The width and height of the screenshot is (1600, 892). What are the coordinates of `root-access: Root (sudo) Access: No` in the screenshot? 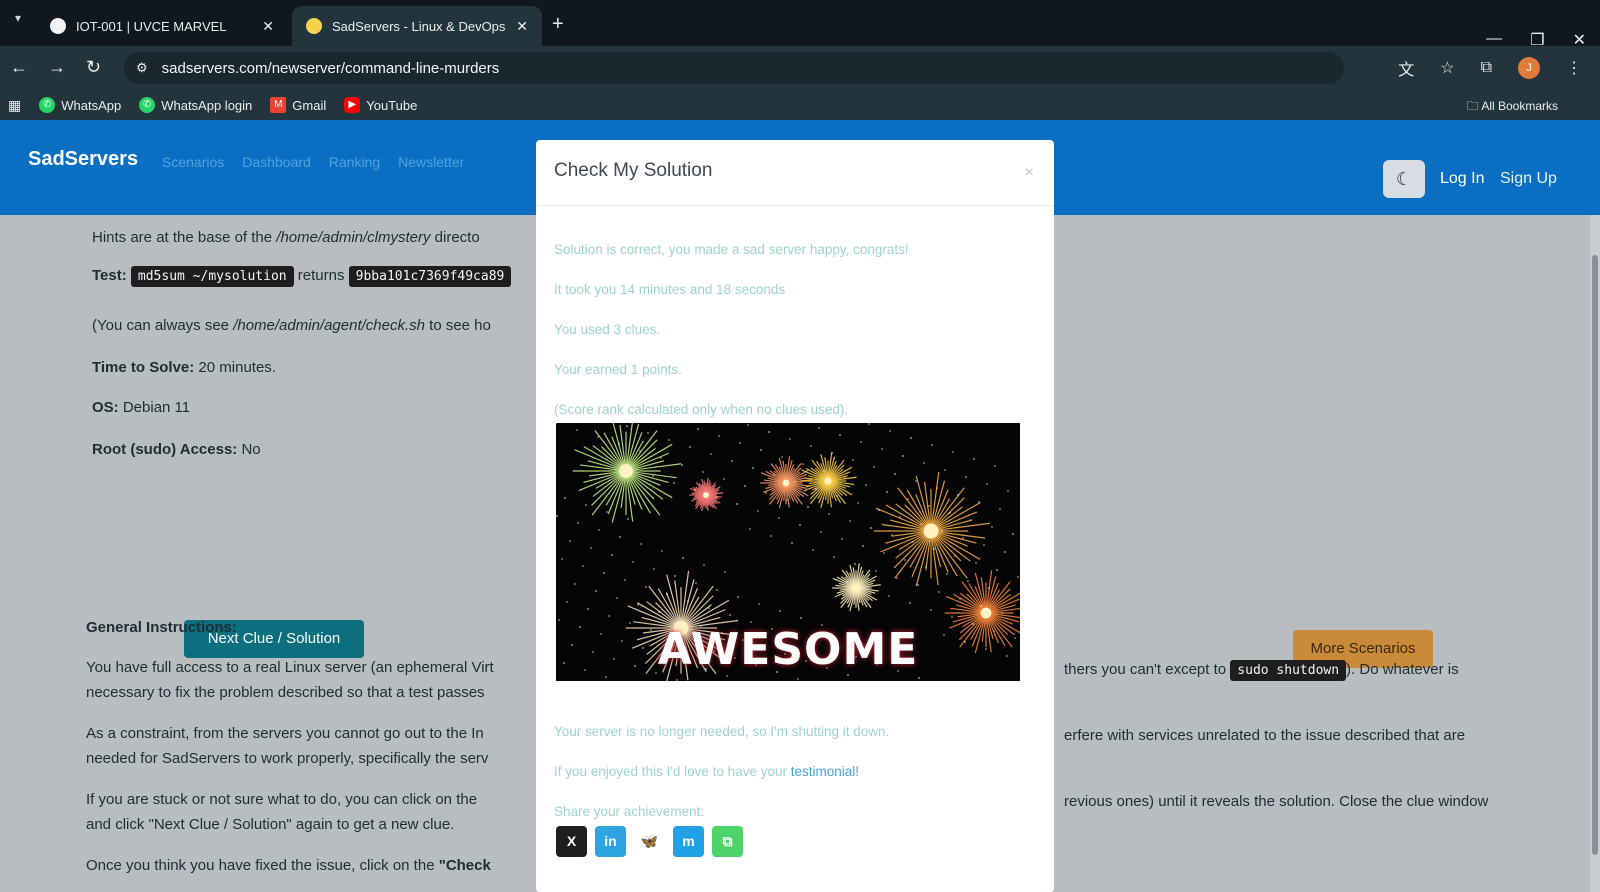 It's located at (176, 449).